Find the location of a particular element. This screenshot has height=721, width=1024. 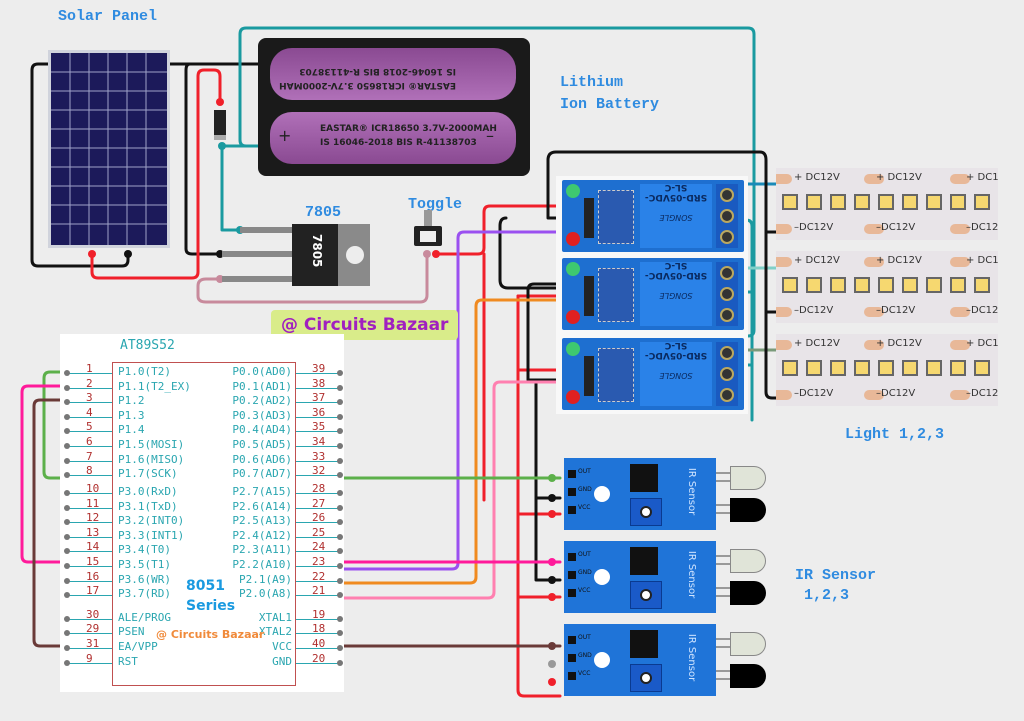

solar-cells is located at coordinates (109, 149).